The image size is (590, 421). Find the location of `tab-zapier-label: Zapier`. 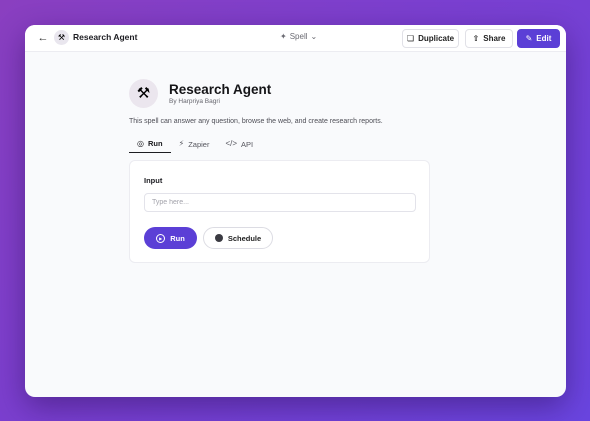

tab-zapier-label: Zapier is located at coordinates (199, 144).